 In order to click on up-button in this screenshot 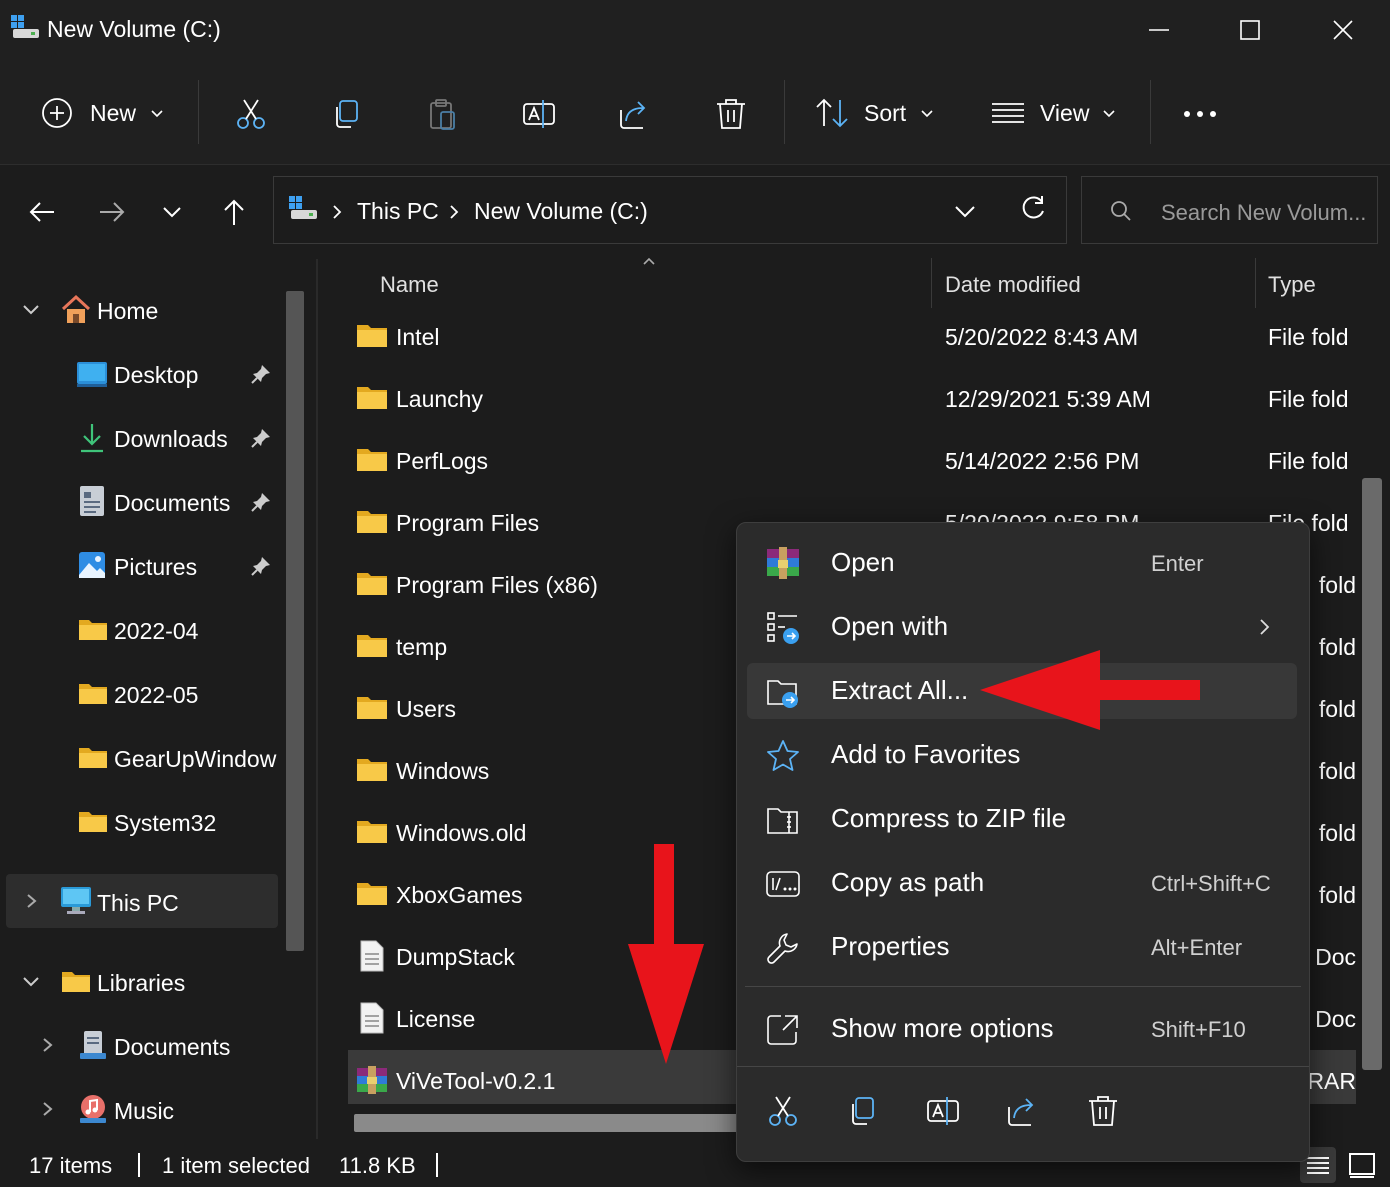, I will do `click(234, 212)`.